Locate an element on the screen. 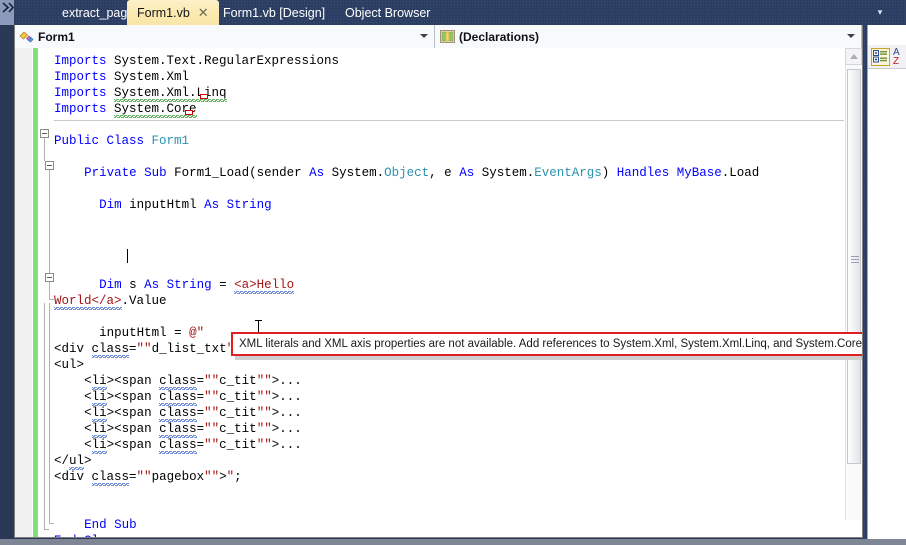  code-token: End Class is located at coordinates (88, 535).